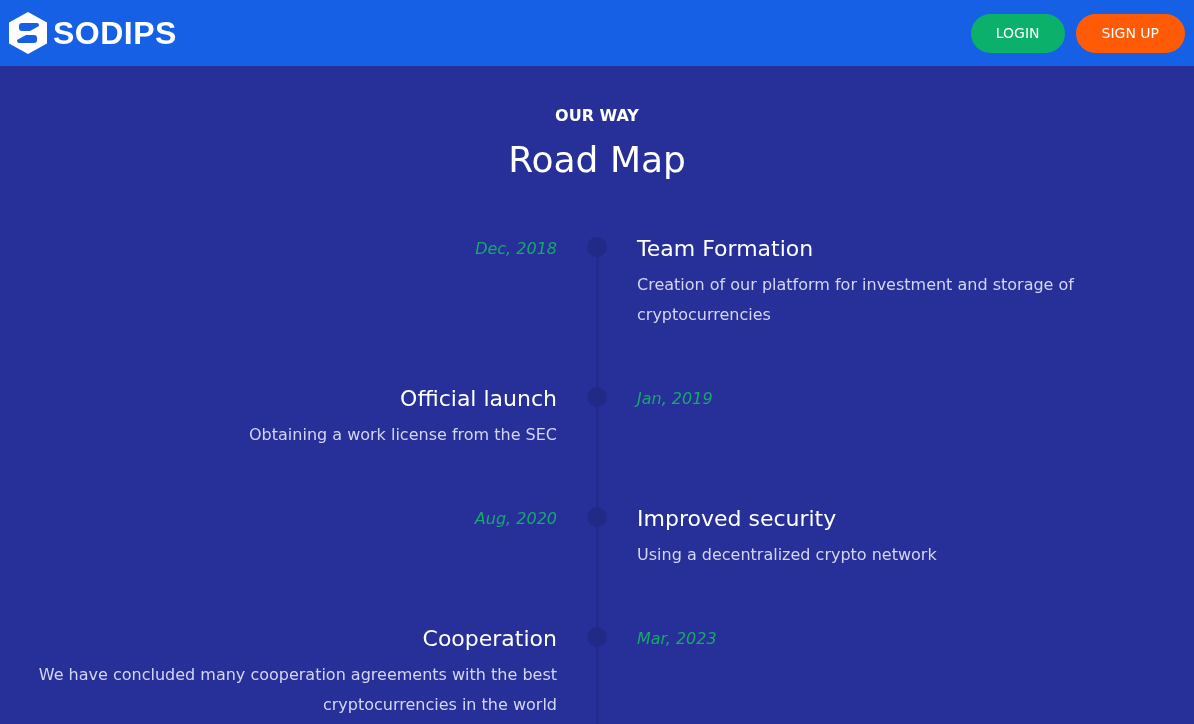  Describe the element at coordinates (725, 249) in the screenshot. I see `milestone-title: Team Formation` at that location.